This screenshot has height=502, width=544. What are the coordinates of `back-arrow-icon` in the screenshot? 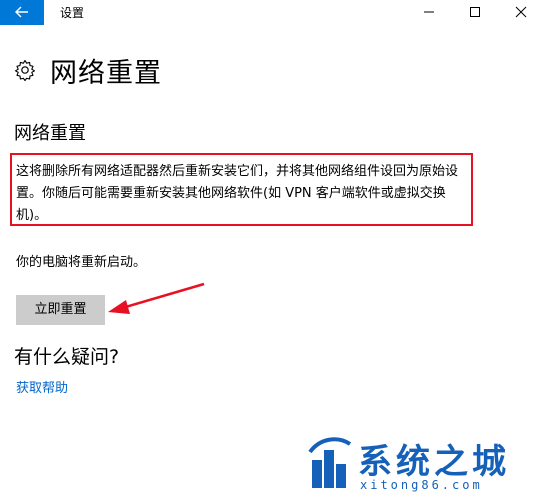 It's located at (22, 12).